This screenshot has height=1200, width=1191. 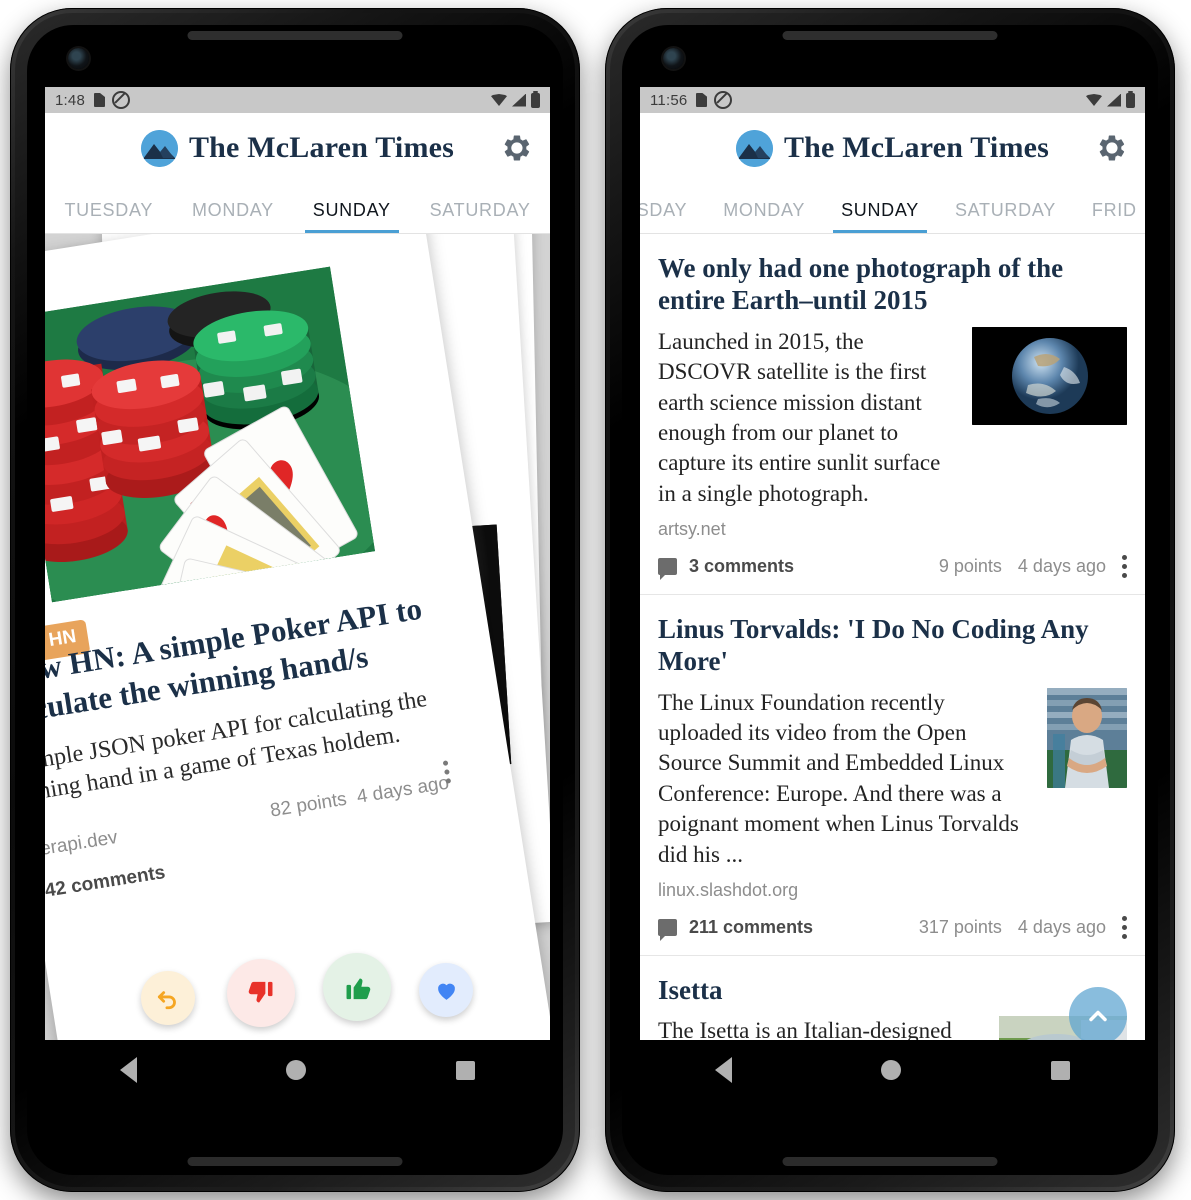 I want to click on day-tab-bar-left: TUESDAY MONDAY SUNDAY SATURDAY, so click(x=297, y=208).